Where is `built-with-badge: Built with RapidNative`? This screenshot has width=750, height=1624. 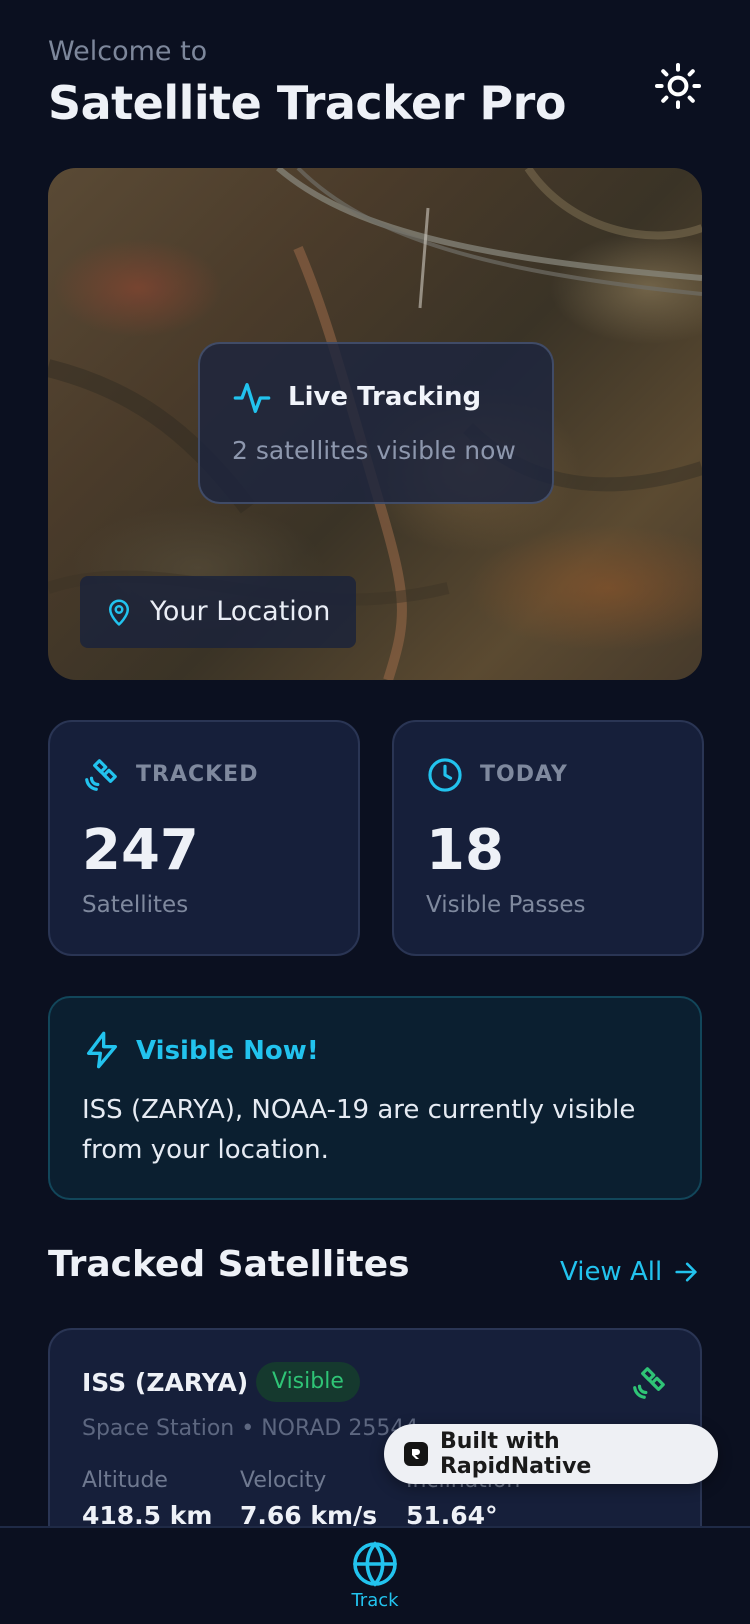 built-with-badge: Built with RapidNative is located at coordinates (551, 1454).